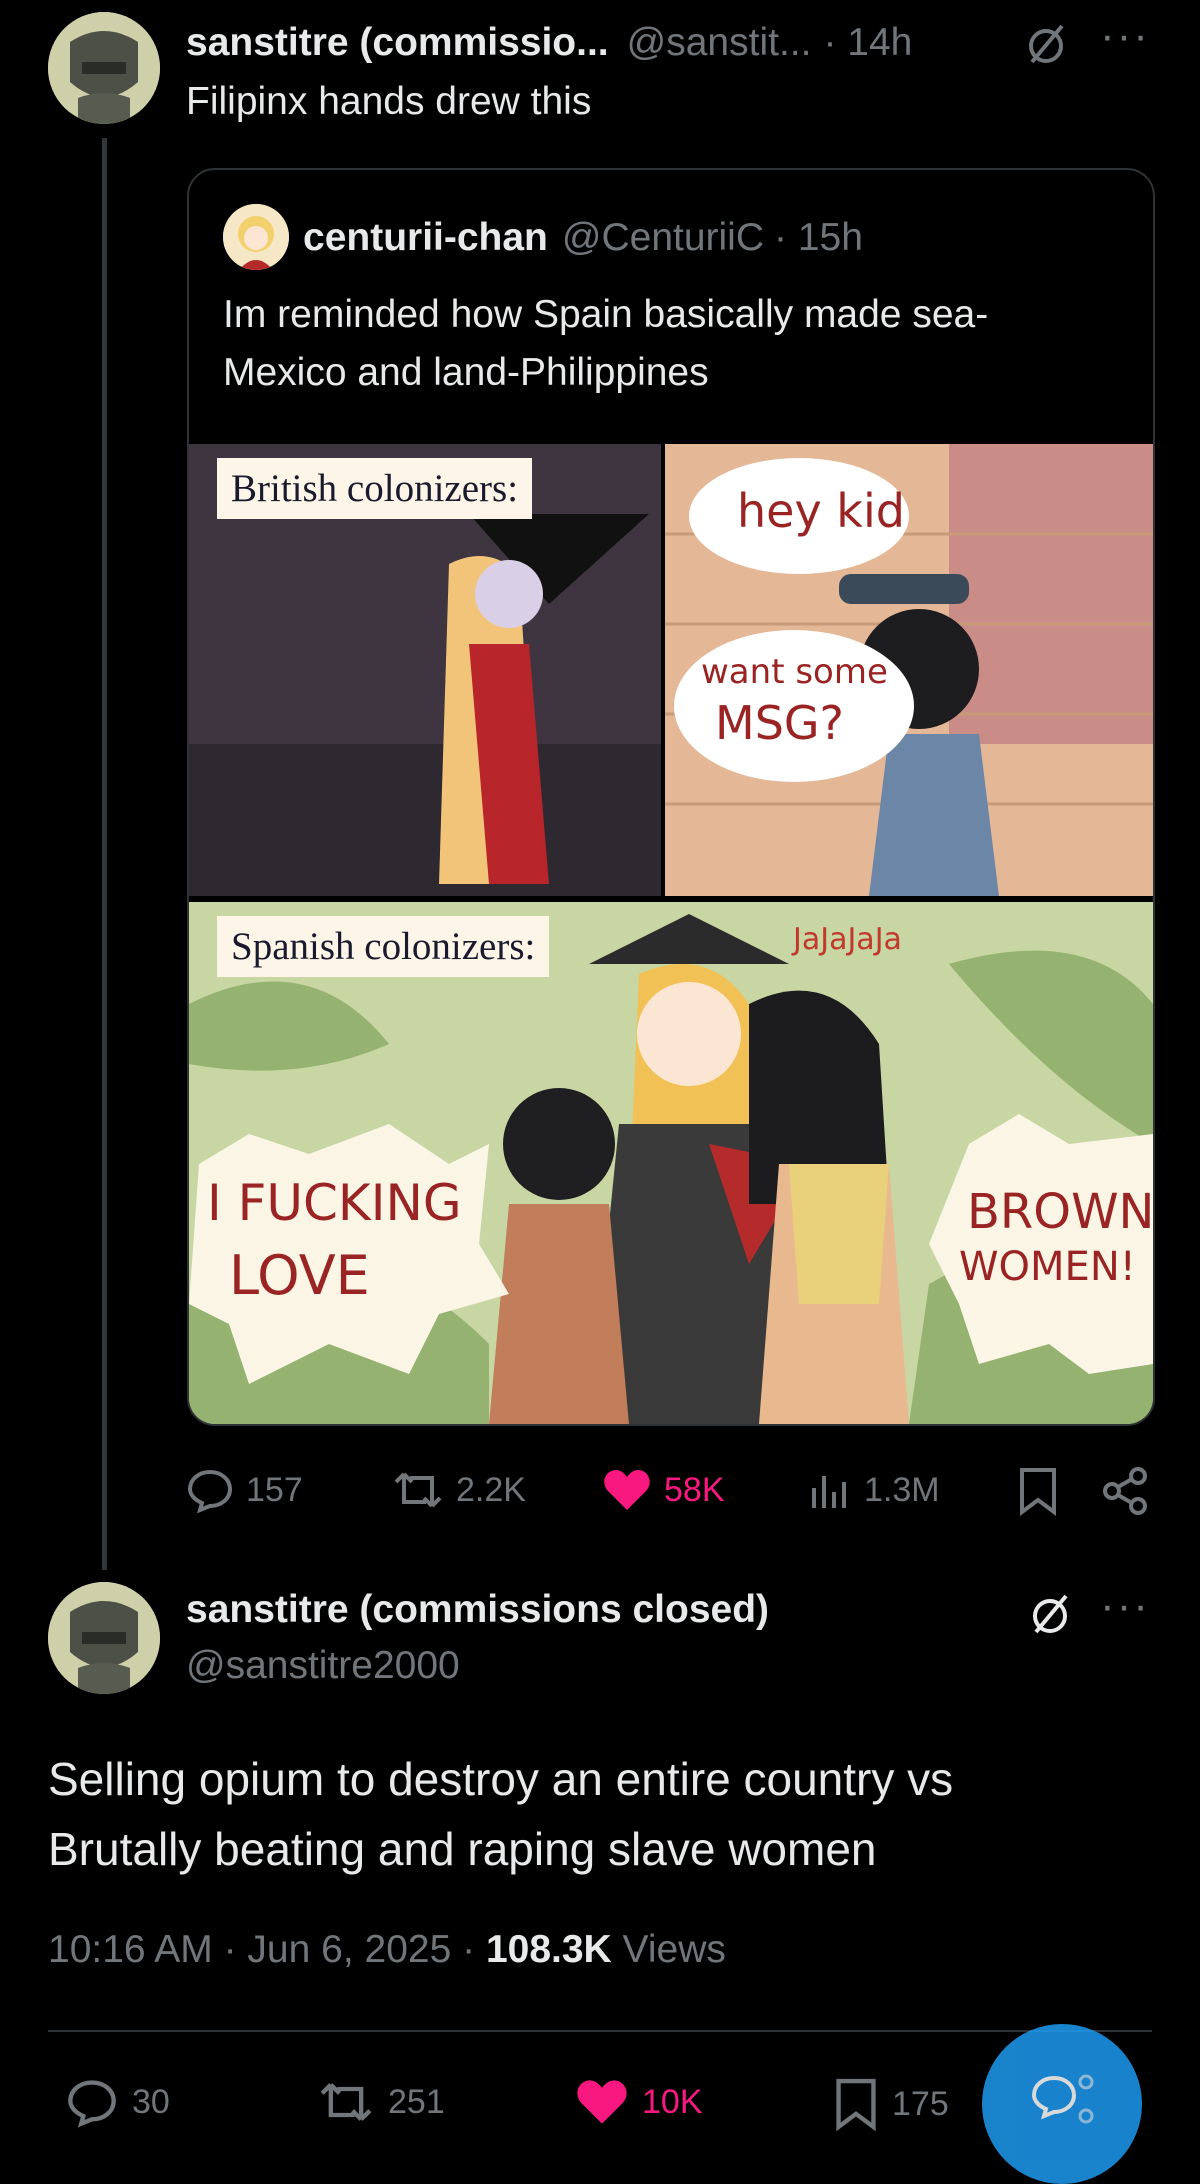  Describe the element at coordinates (477, 1610) in the screenshot. I see `main-author-name: sanstitre (commissions closed)` at that location.